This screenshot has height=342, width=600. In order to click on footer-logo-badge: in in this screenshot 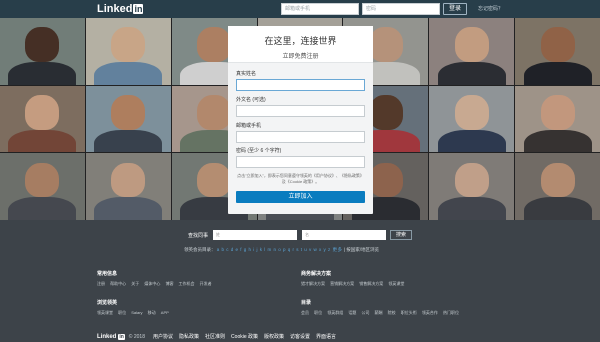, I will do `click(121, 336)`.